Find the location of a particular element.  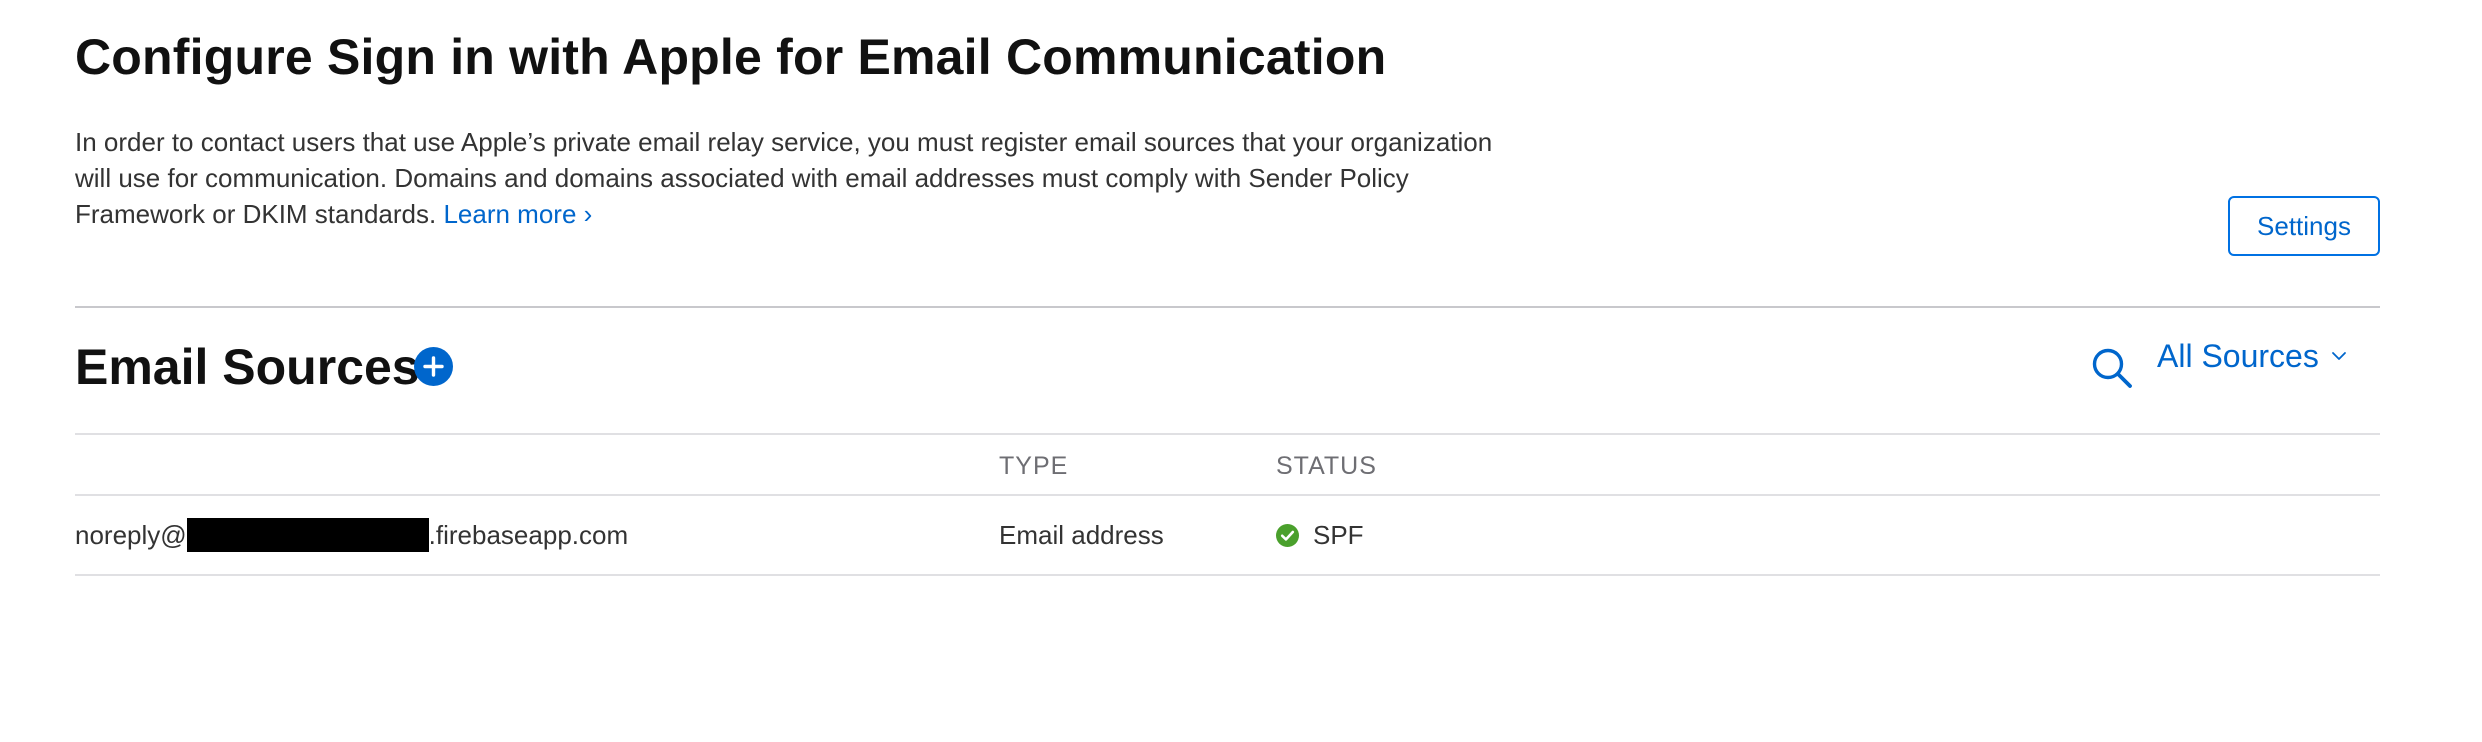

search-button is located at coordinates (2112, 368).